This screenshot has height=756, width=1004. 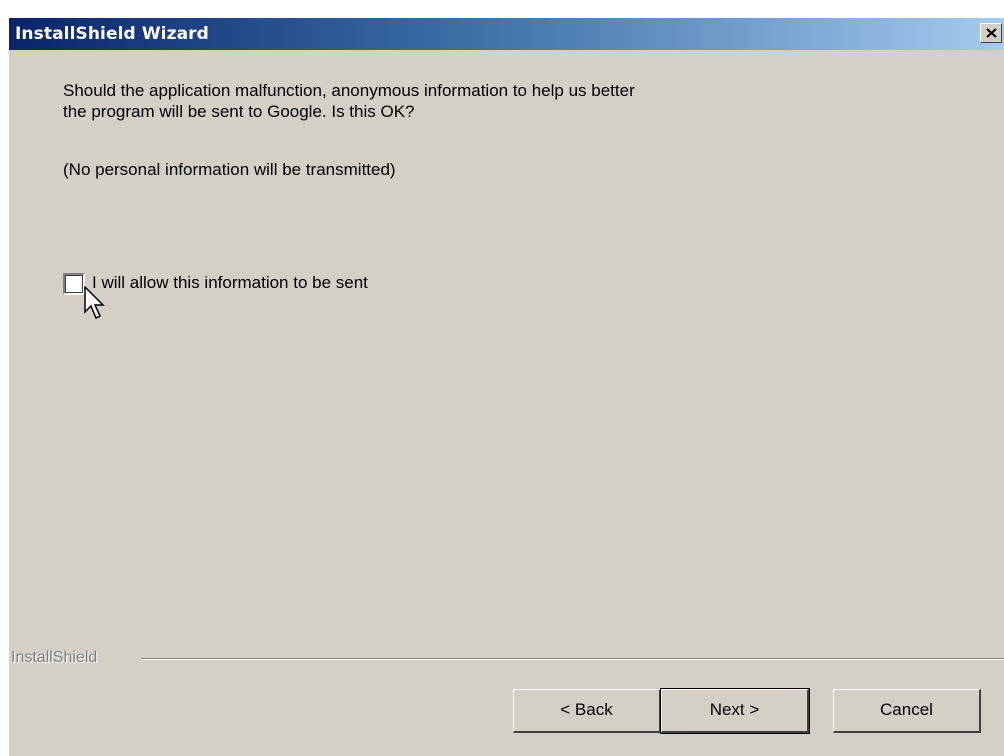 I want to click on close-icon, so click(x=991, y=33).